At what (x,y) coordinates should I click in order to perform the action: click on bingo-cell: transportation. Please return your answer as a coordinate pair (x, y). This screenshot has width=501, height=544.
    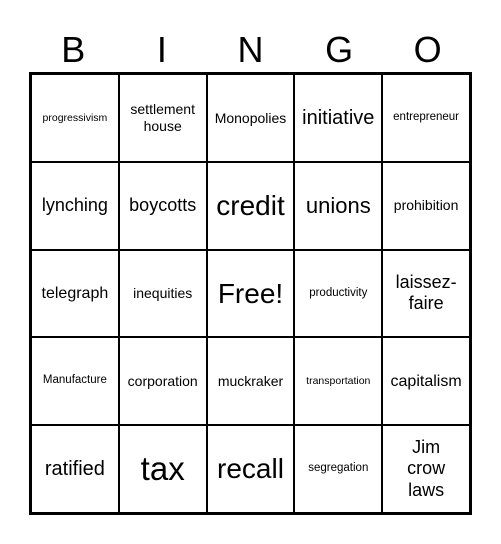
    Looking at the image, I should click on (338, 381).